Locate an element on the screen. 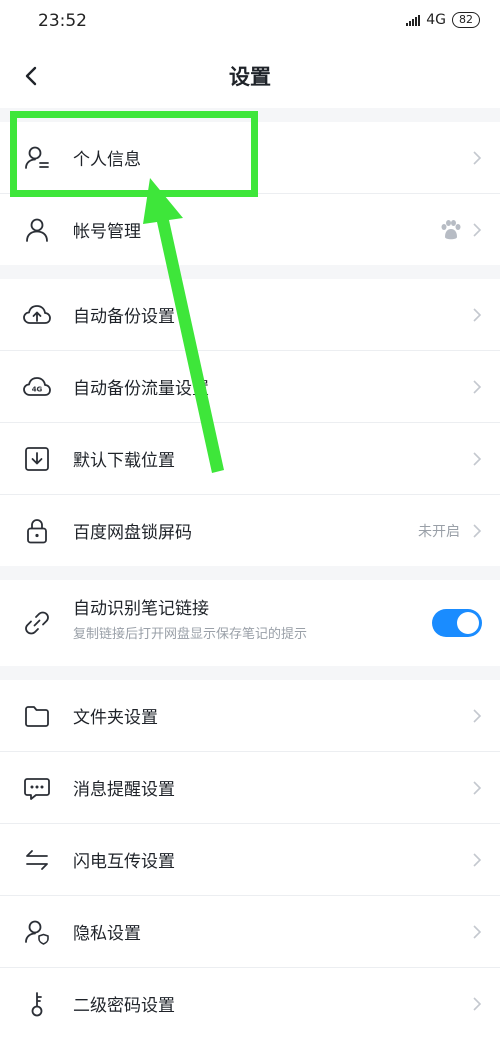 The image size is (500, 1039). page-title: 设置 is located at coordinates (250, 77).